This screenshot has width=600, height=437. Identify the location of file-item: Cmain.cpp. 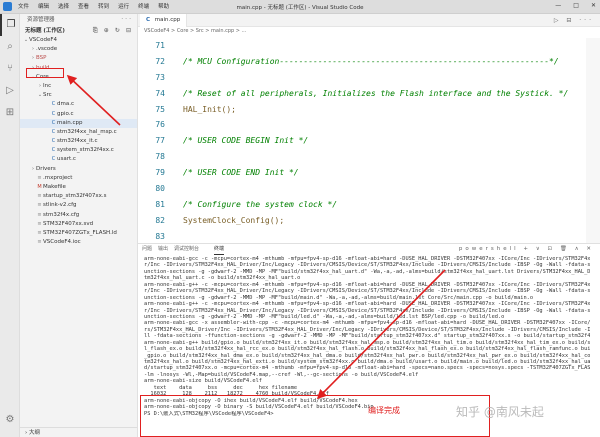
(78, 123).